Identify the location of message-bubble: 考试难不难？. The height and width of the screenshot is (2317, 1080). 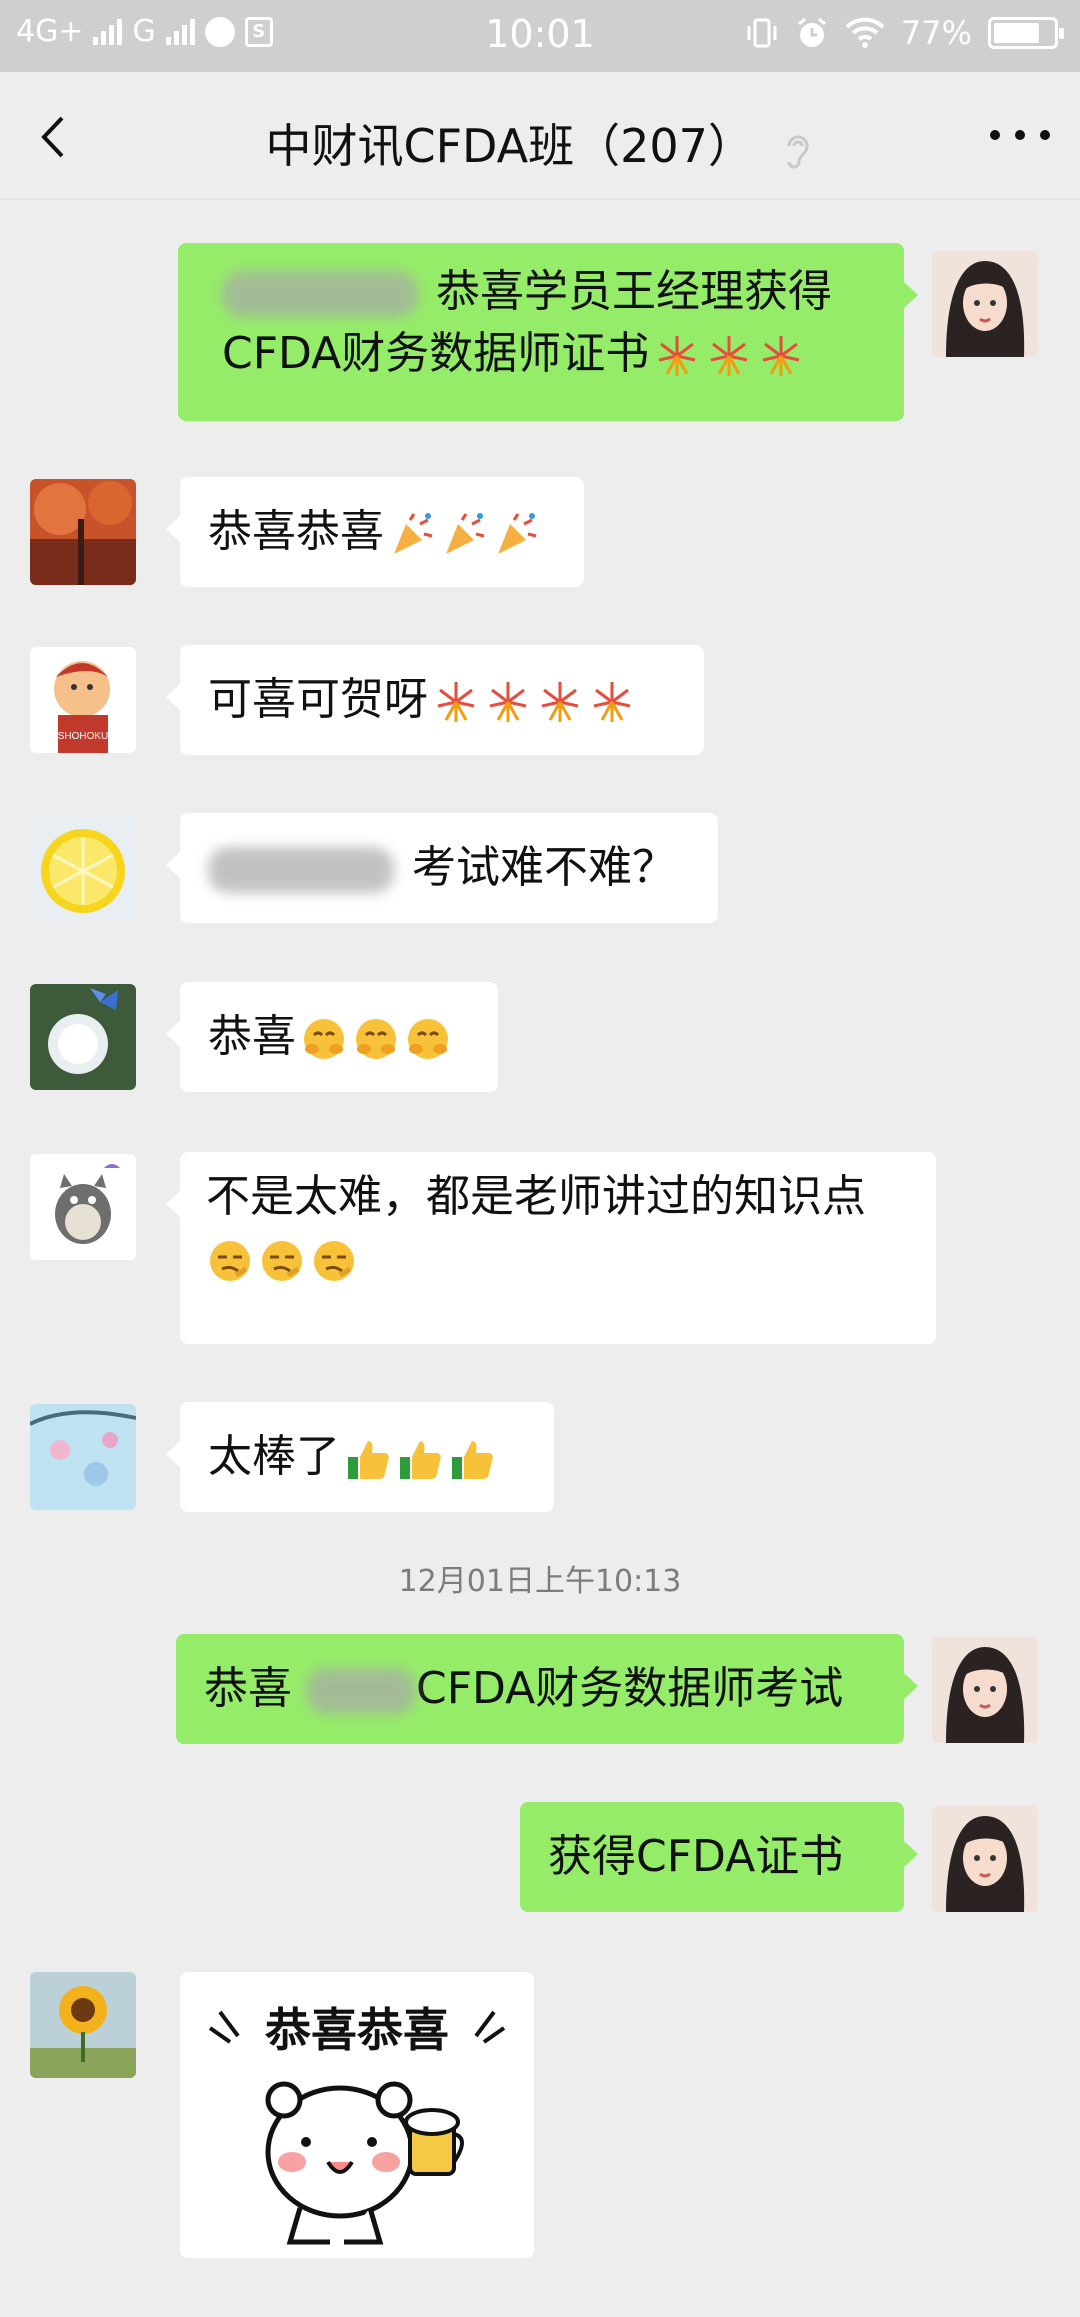
(442, 868).